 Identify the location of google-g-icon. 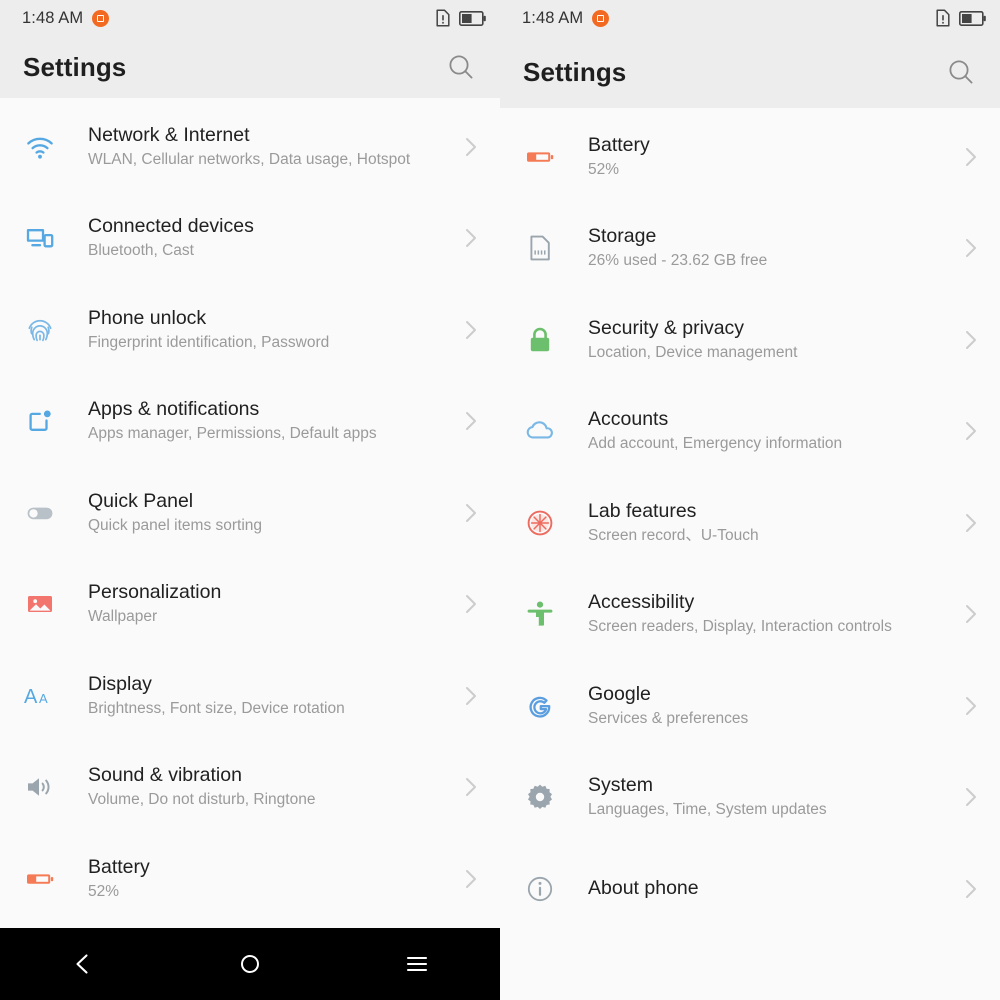
(540, 706).